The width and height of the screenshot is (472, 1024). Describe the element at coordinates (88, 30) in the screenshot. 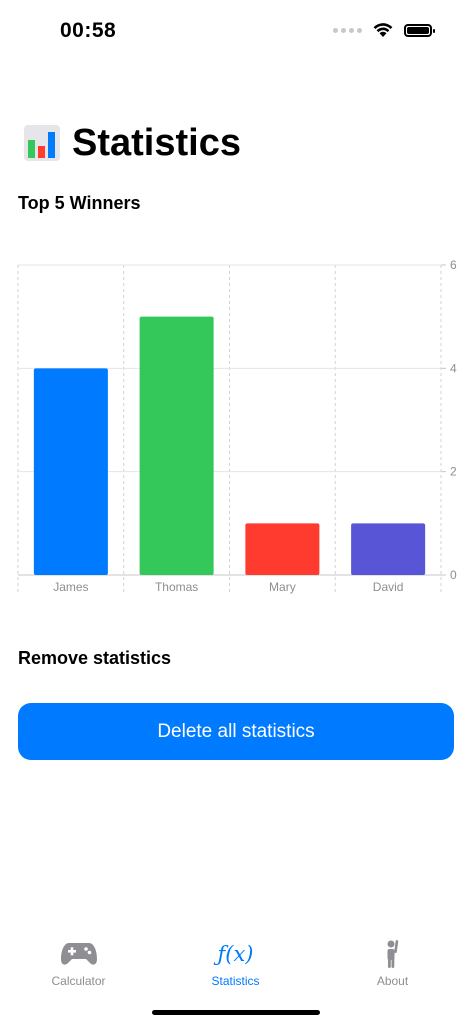

I see `status-time: 00:58` at that location.